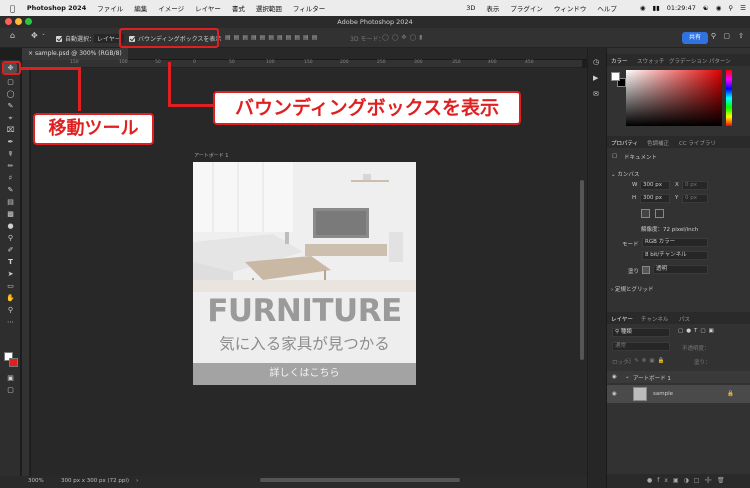 This screenshot has height=488, width=750. Describe the element at coordinates (10, 390) in the screenshot. I see `screen-mode-icon: ▢` at that location.